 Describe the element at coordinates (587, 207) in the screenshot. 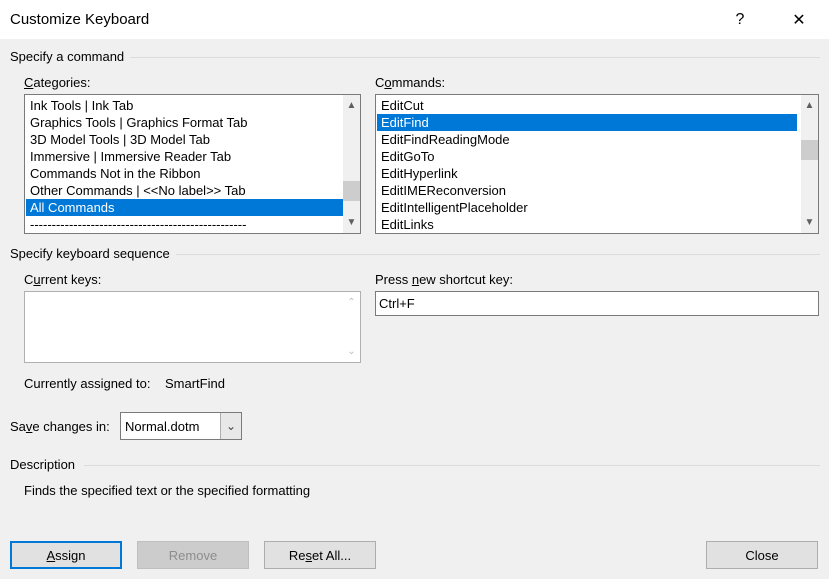

I see `command-list-item: EditIntelligentPlaceholder` at that location.